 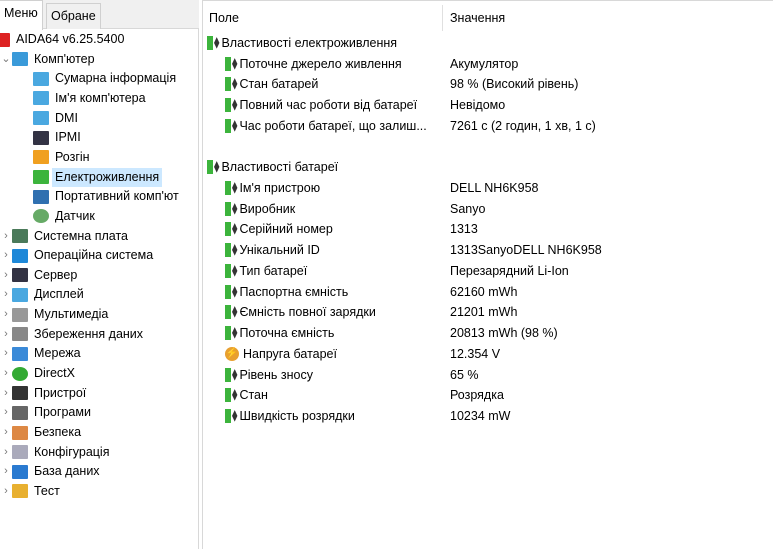 I want to click on tree-item: › Мультимедіа, so click(x=55, y=314).